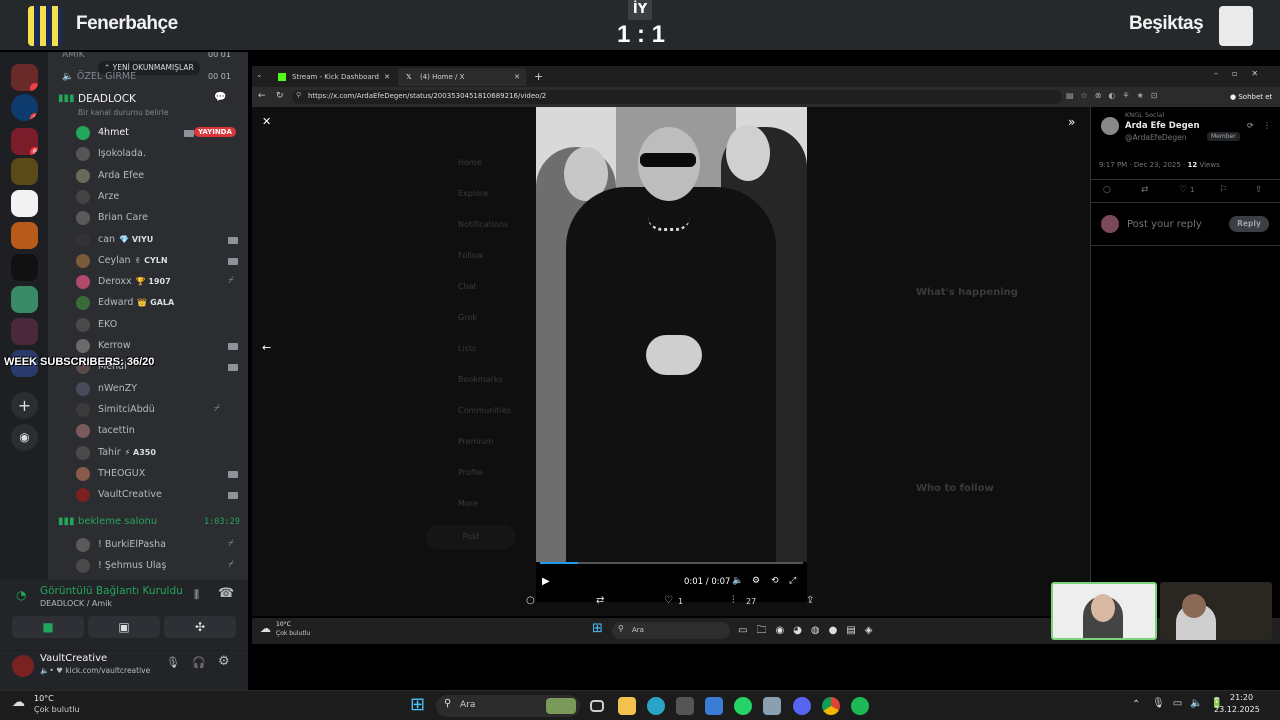 The width and height of the screenshot is (1280, 720). Describe the element at coordinates (107, 324) in the screenshot. I see `voice-member: EKO` at that location.